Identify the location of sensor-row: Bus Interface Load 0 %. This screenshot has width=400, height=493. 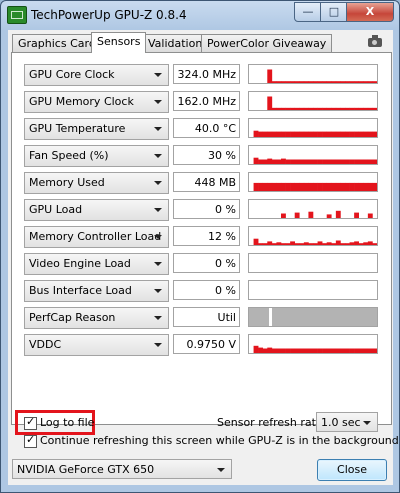
(201, 291).